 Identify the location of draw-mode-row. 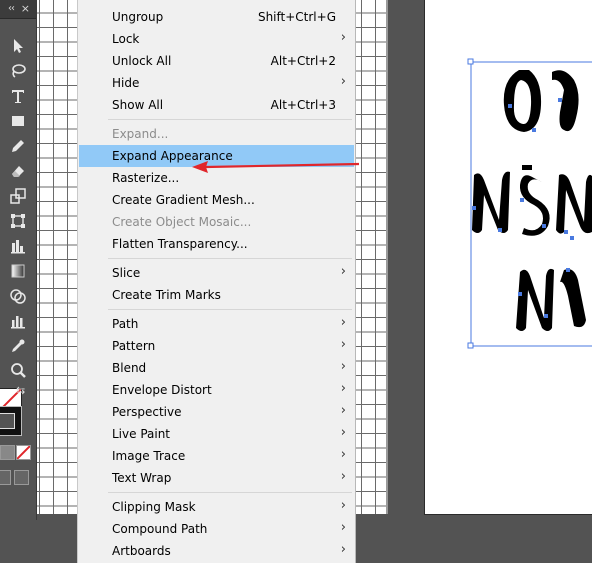
(18, 479).